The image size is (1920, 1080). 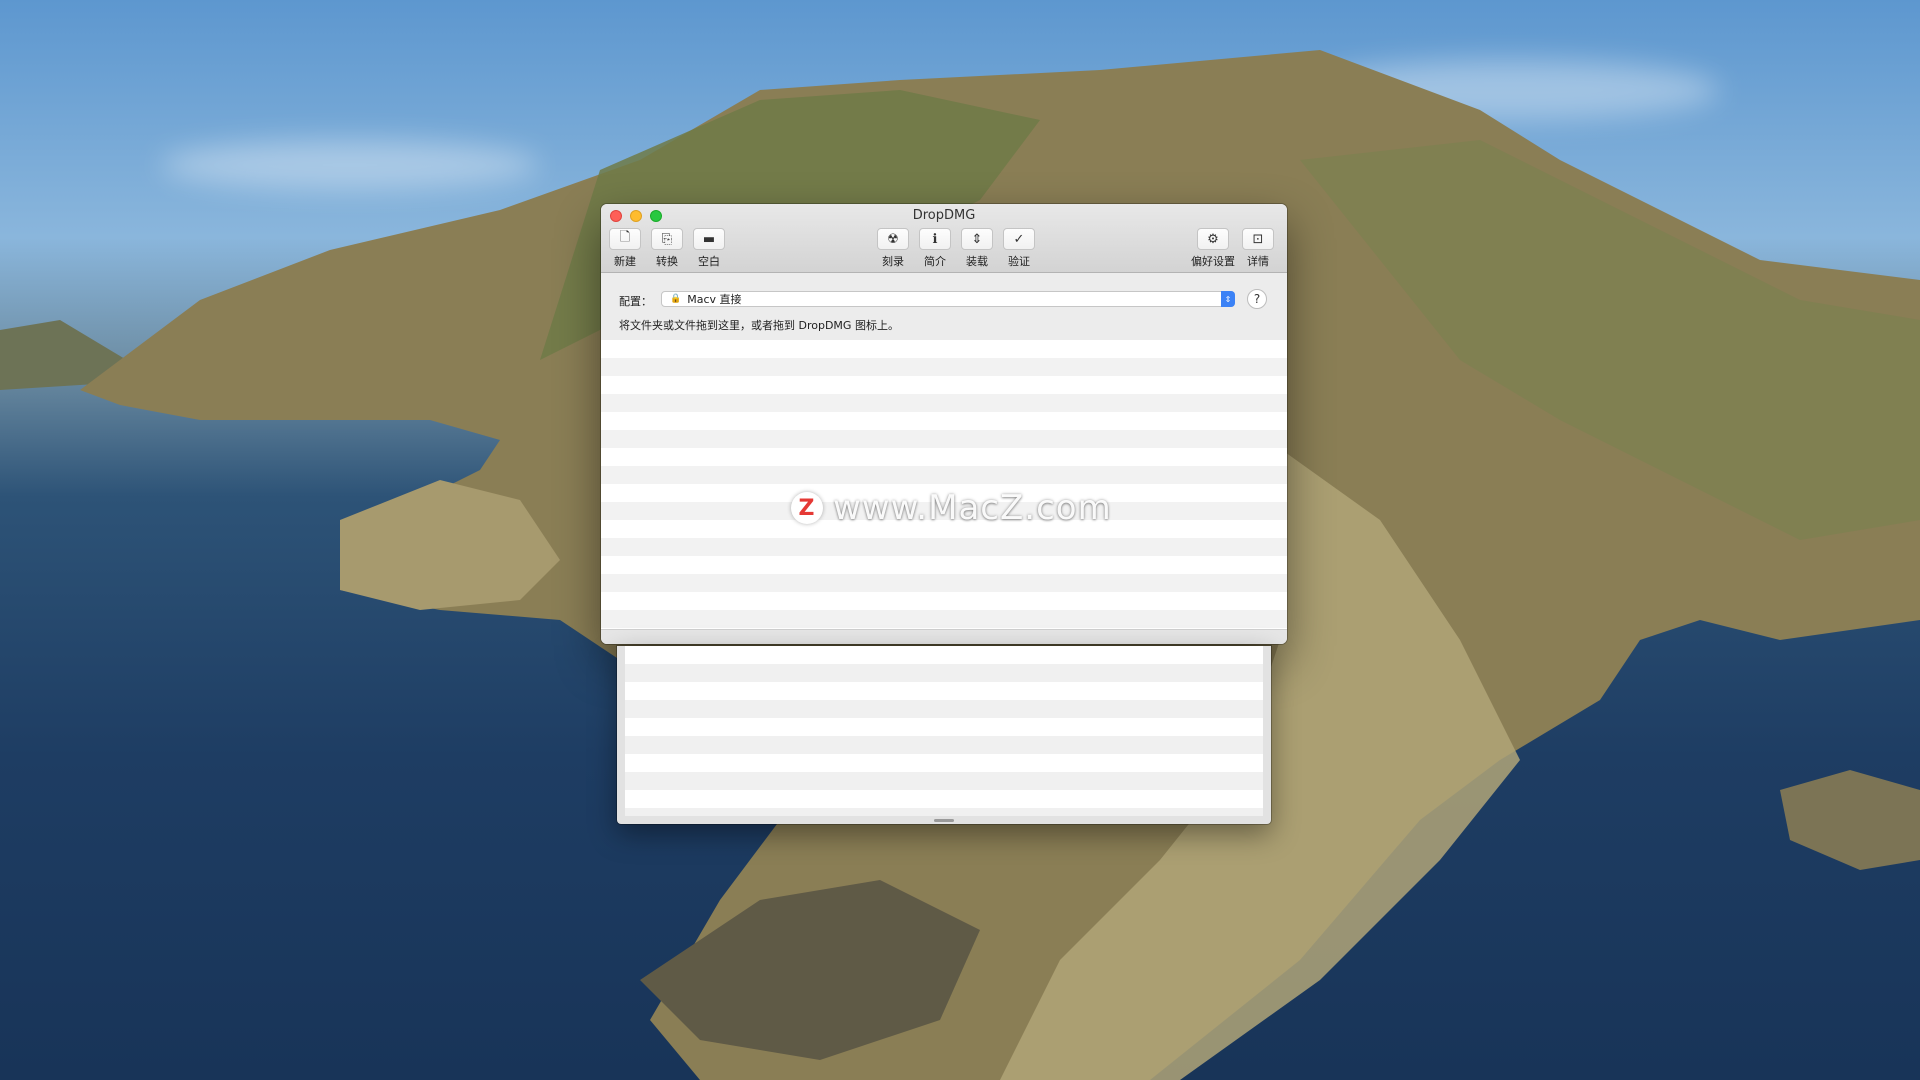 I want to click on toolbar-label: 装载, so click(x=977, y=261).